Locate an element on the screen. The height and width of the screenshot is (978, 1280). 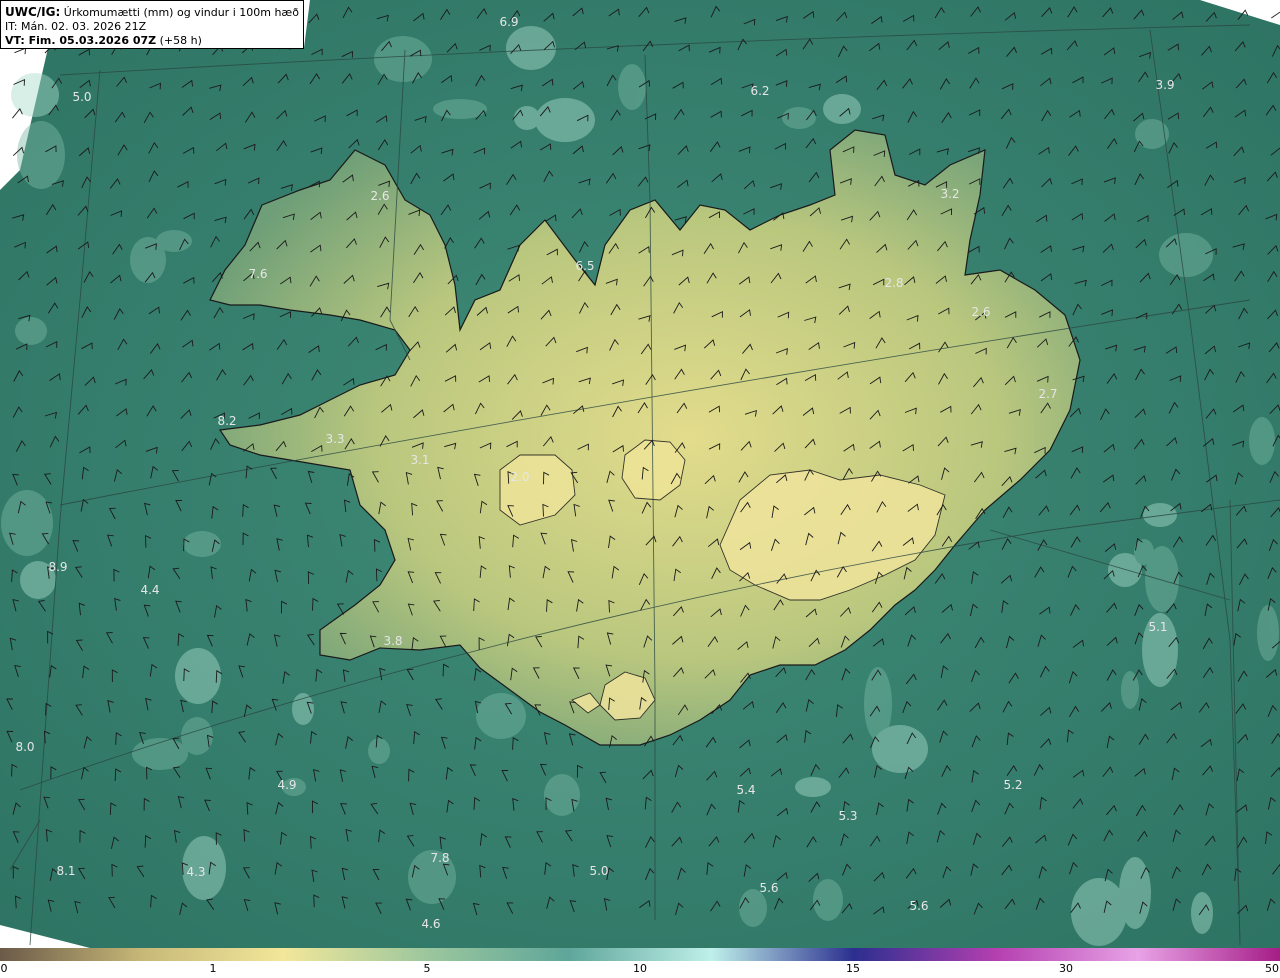
value-label: 5.4 is located at coordinates (745, 790).